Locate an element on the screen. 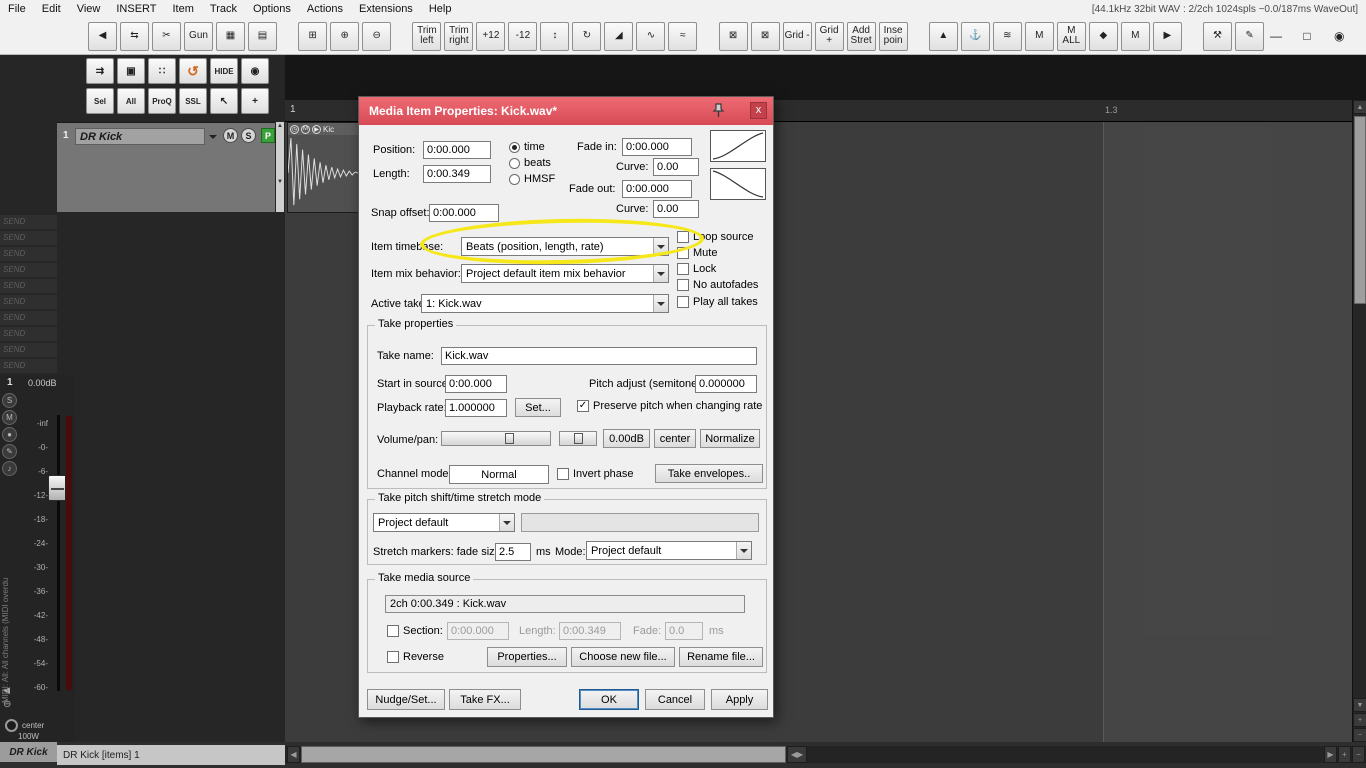  menu-file: File is located at coordinates (17, 9).